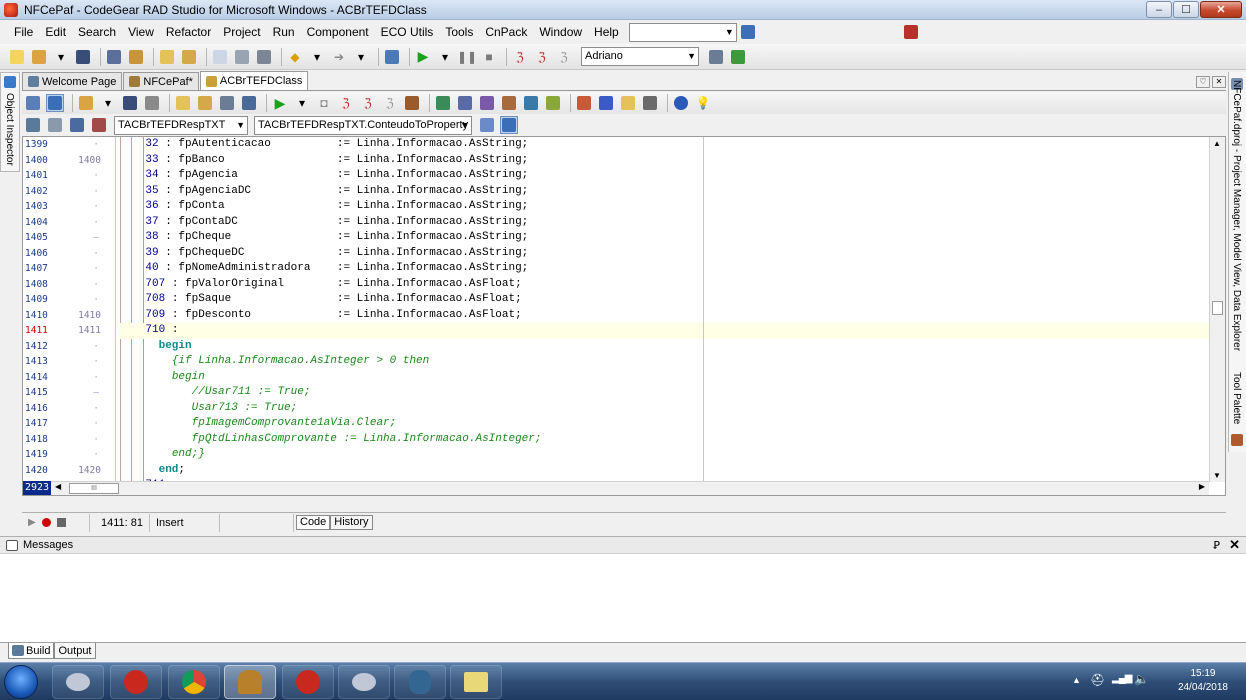 The width and height of the screenshot is (1246, 700). What do you see at coordinates (242, 57) in the screenshot?
I see `toggle-form-icon` at bounding box center [242, 57].